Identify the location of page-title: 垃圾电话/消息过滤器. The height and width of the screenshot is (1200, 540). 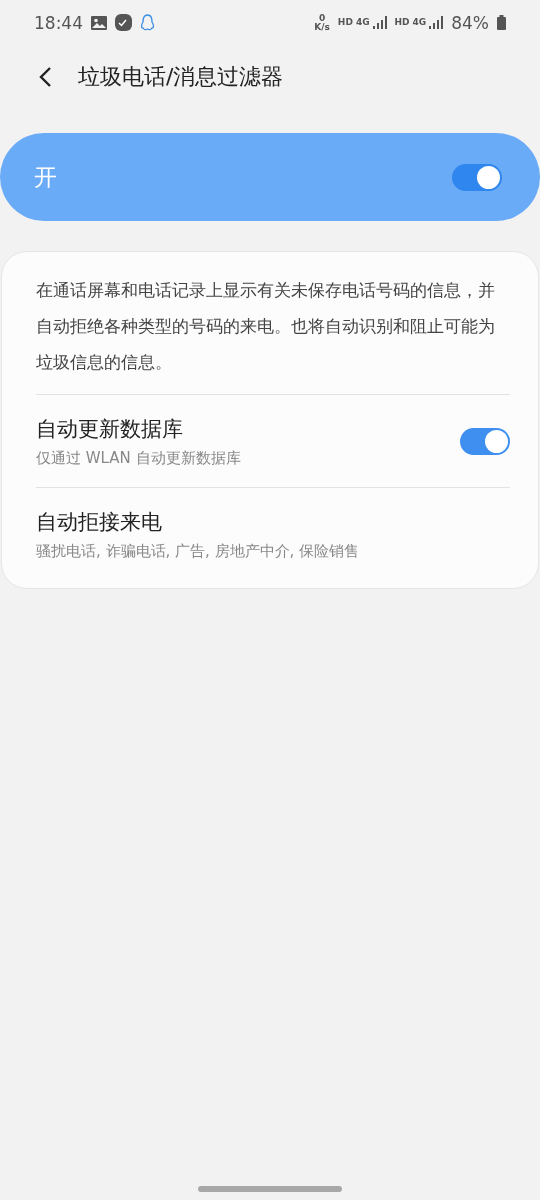
(181, 77).